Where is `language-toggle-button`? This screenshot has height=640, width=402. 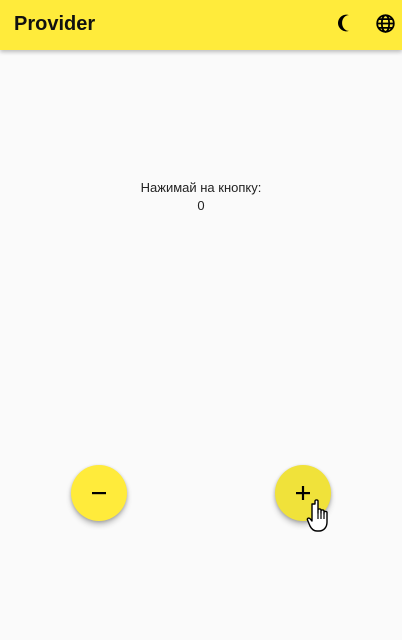 language-toggle-button is located at coordinates (385, 23).